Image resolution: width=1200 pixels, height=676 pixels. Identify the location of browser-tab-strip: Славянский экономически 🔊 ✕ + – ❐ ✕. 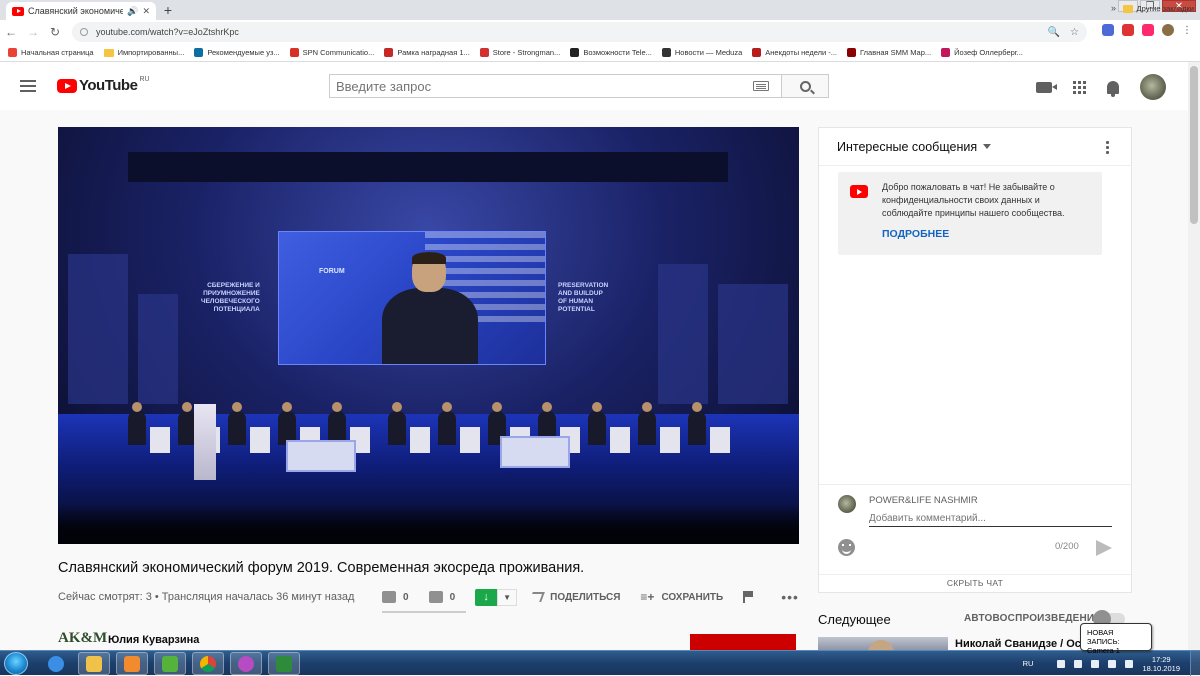
(600, 10).